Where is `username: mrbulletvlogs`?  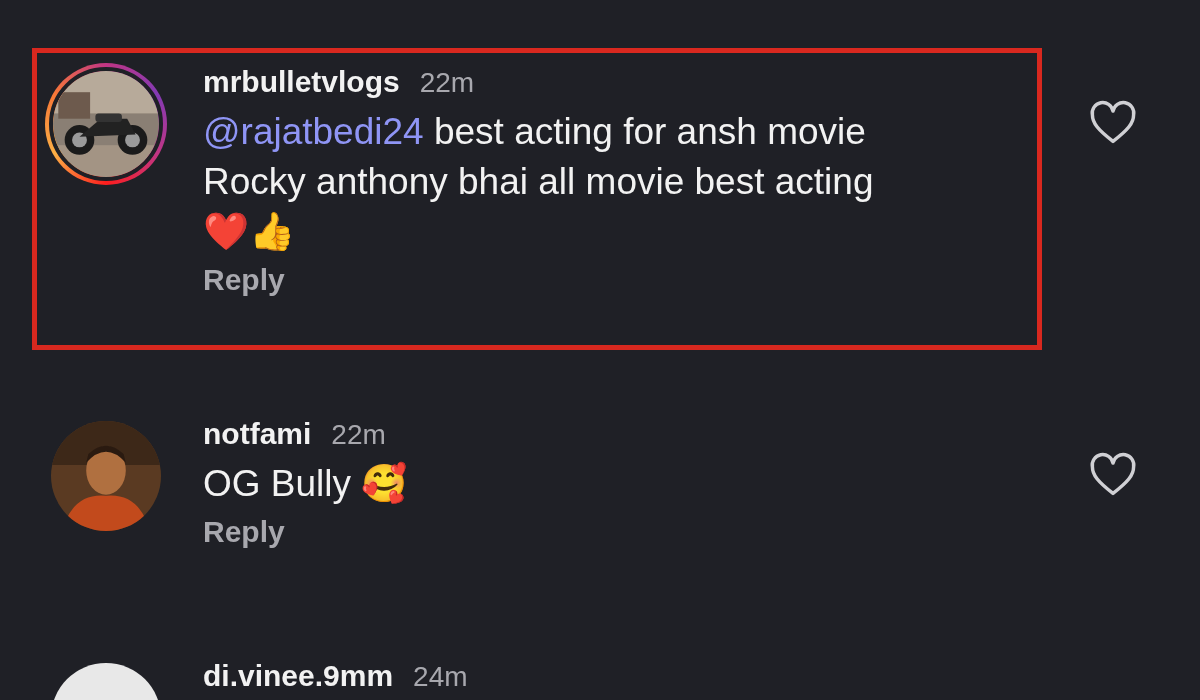
username: mrbulletvlogs is located at coordinates (301, 82).